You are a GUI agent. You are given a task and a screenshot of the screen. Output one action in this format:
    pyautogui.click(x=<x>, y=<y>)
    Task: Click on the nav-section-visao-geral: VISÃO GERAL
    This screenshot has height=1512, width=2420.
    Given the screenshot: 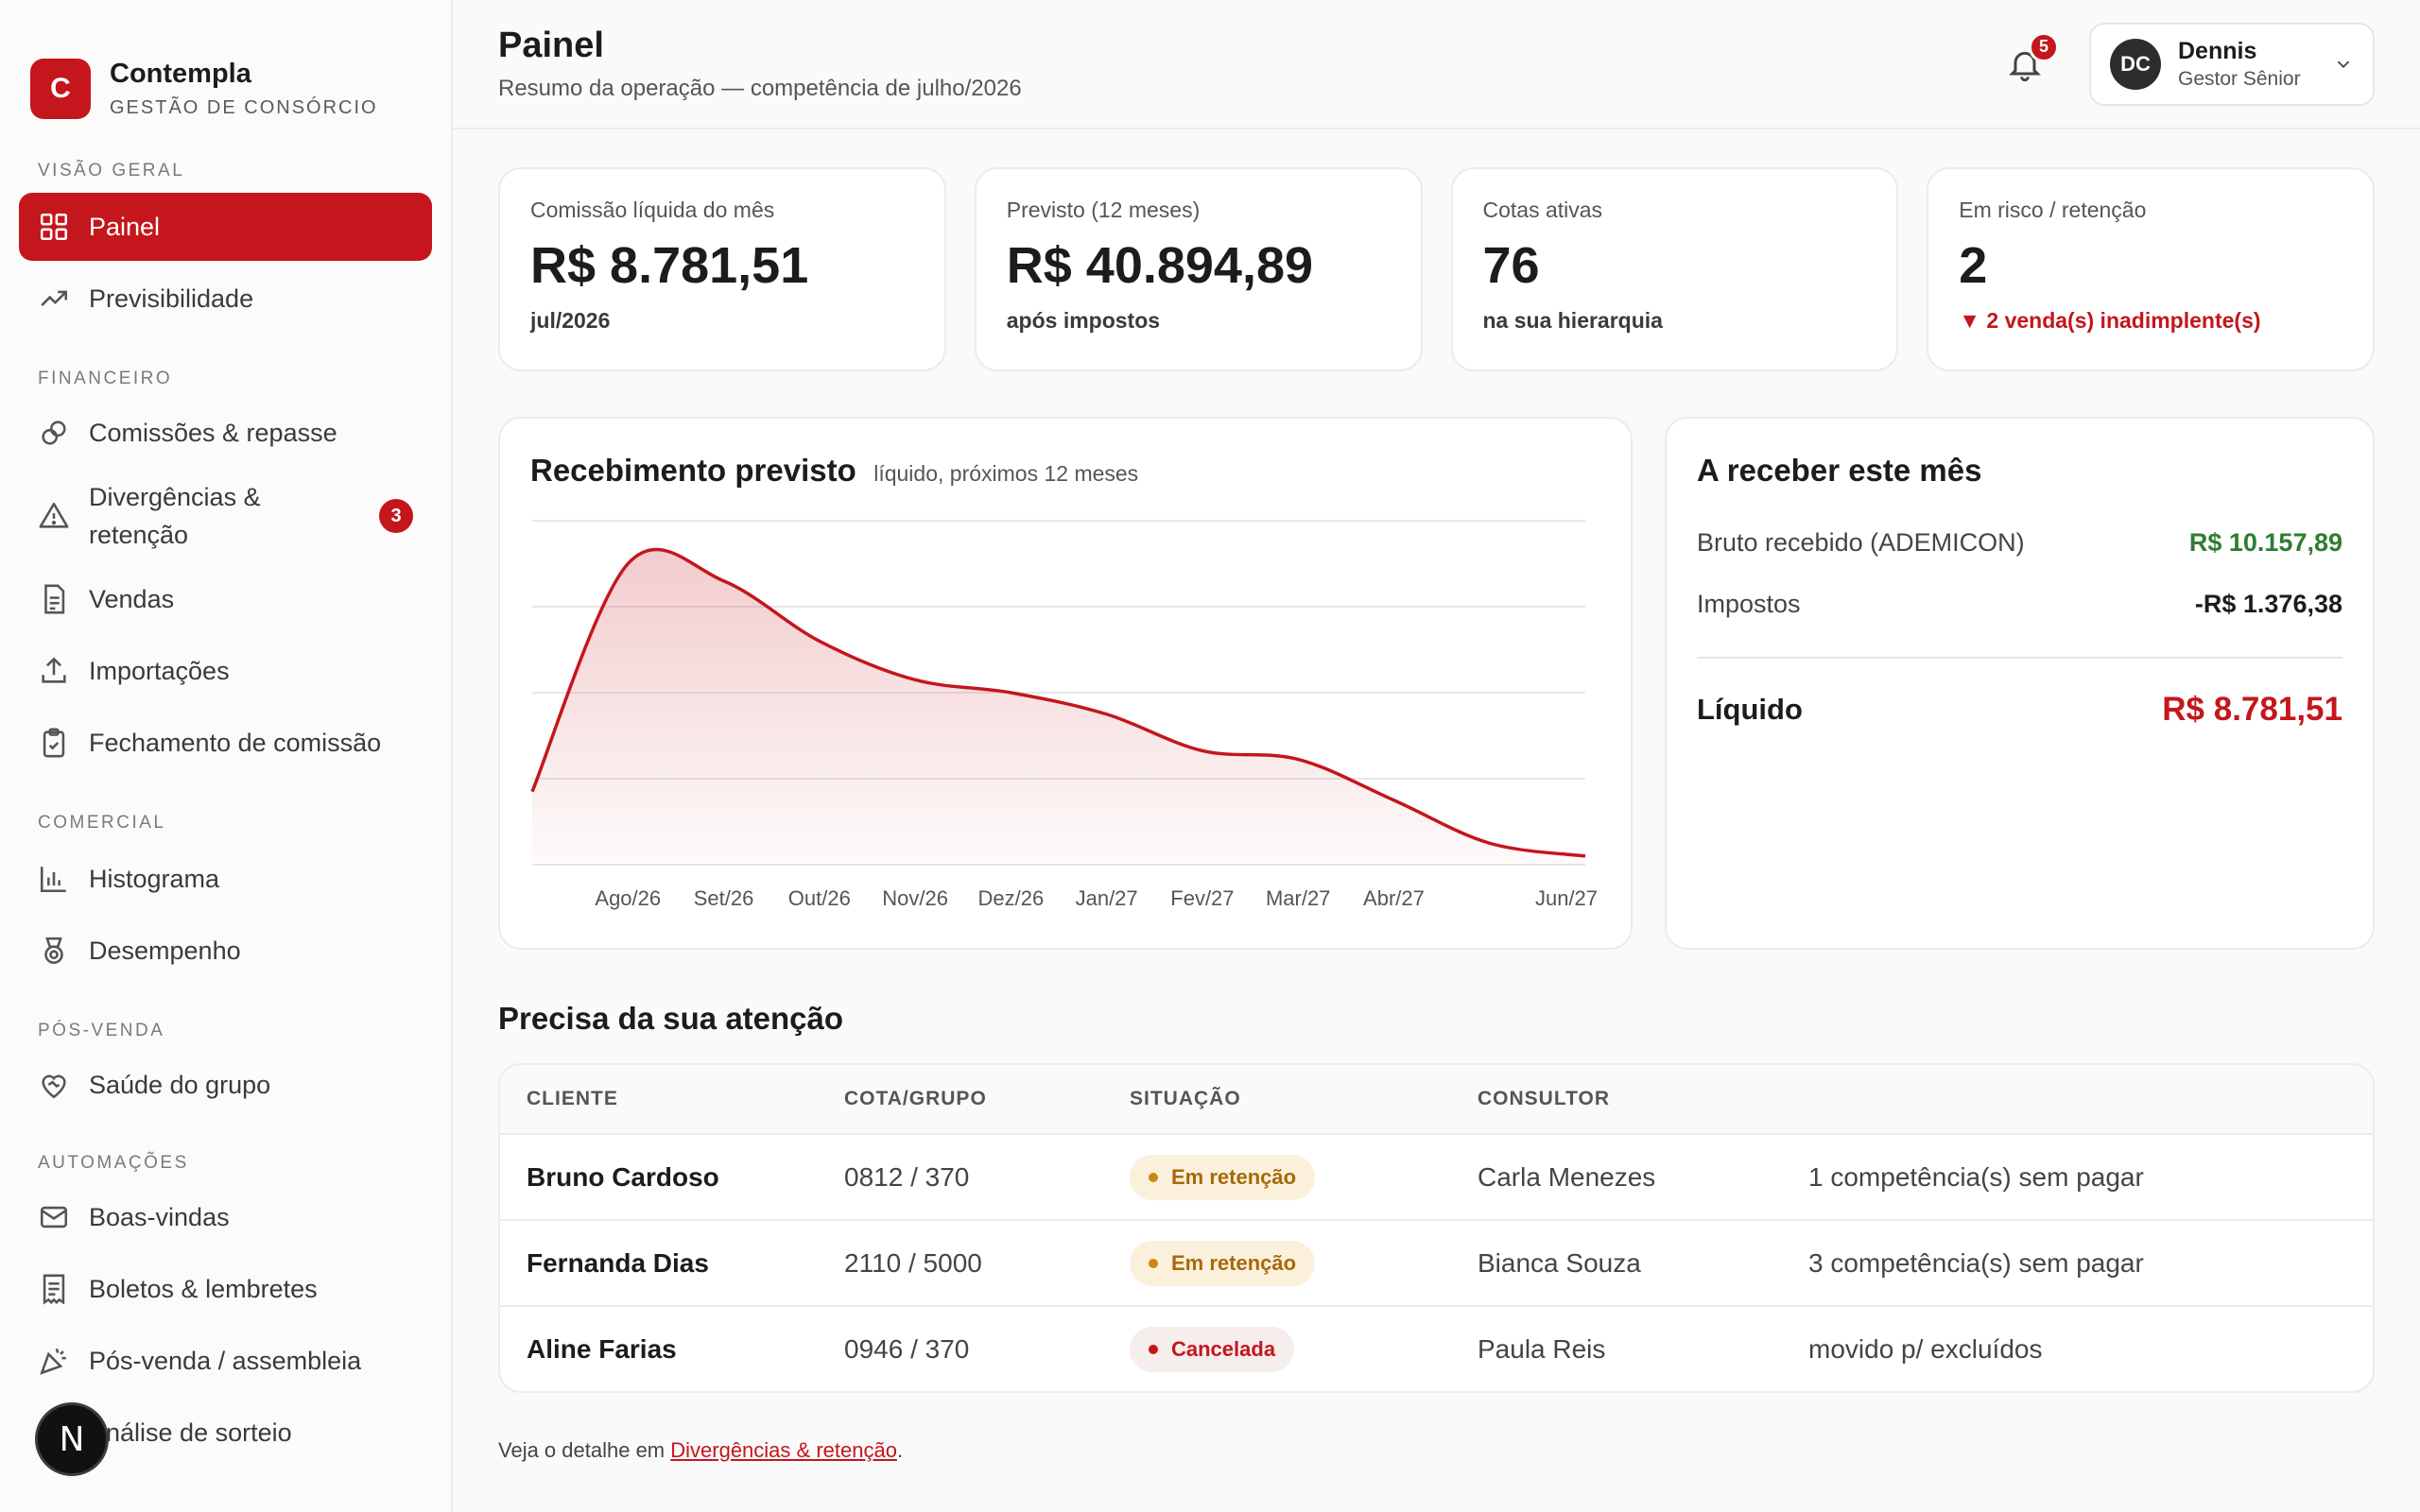 What is the action you would take?
    pyautogui.click(x=111, y=170)
    